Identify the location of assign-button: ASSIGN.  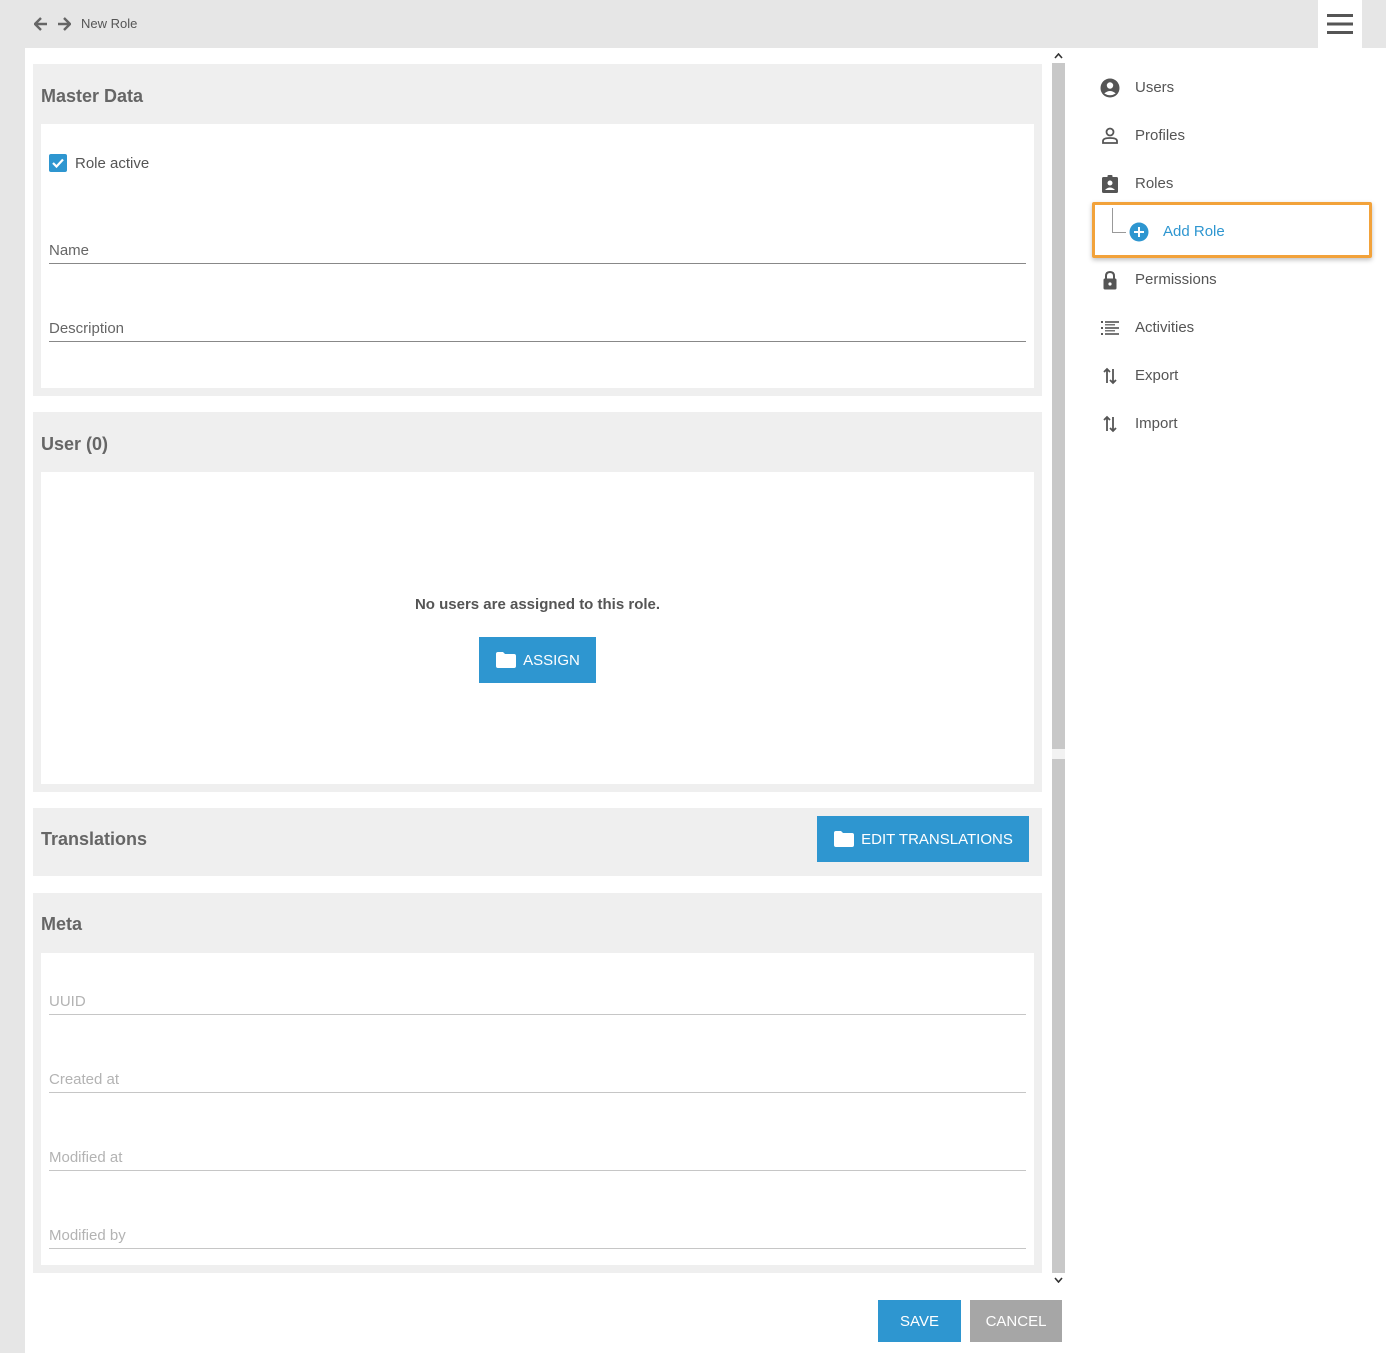
(537, 660).